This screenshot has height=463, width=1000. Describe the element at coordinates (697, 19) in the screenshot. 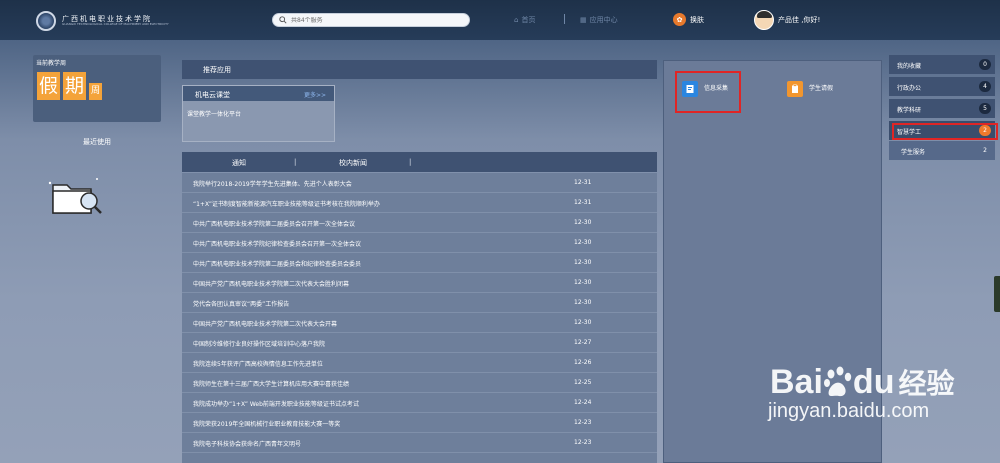

I see `skin-label: 换肤` at that location.